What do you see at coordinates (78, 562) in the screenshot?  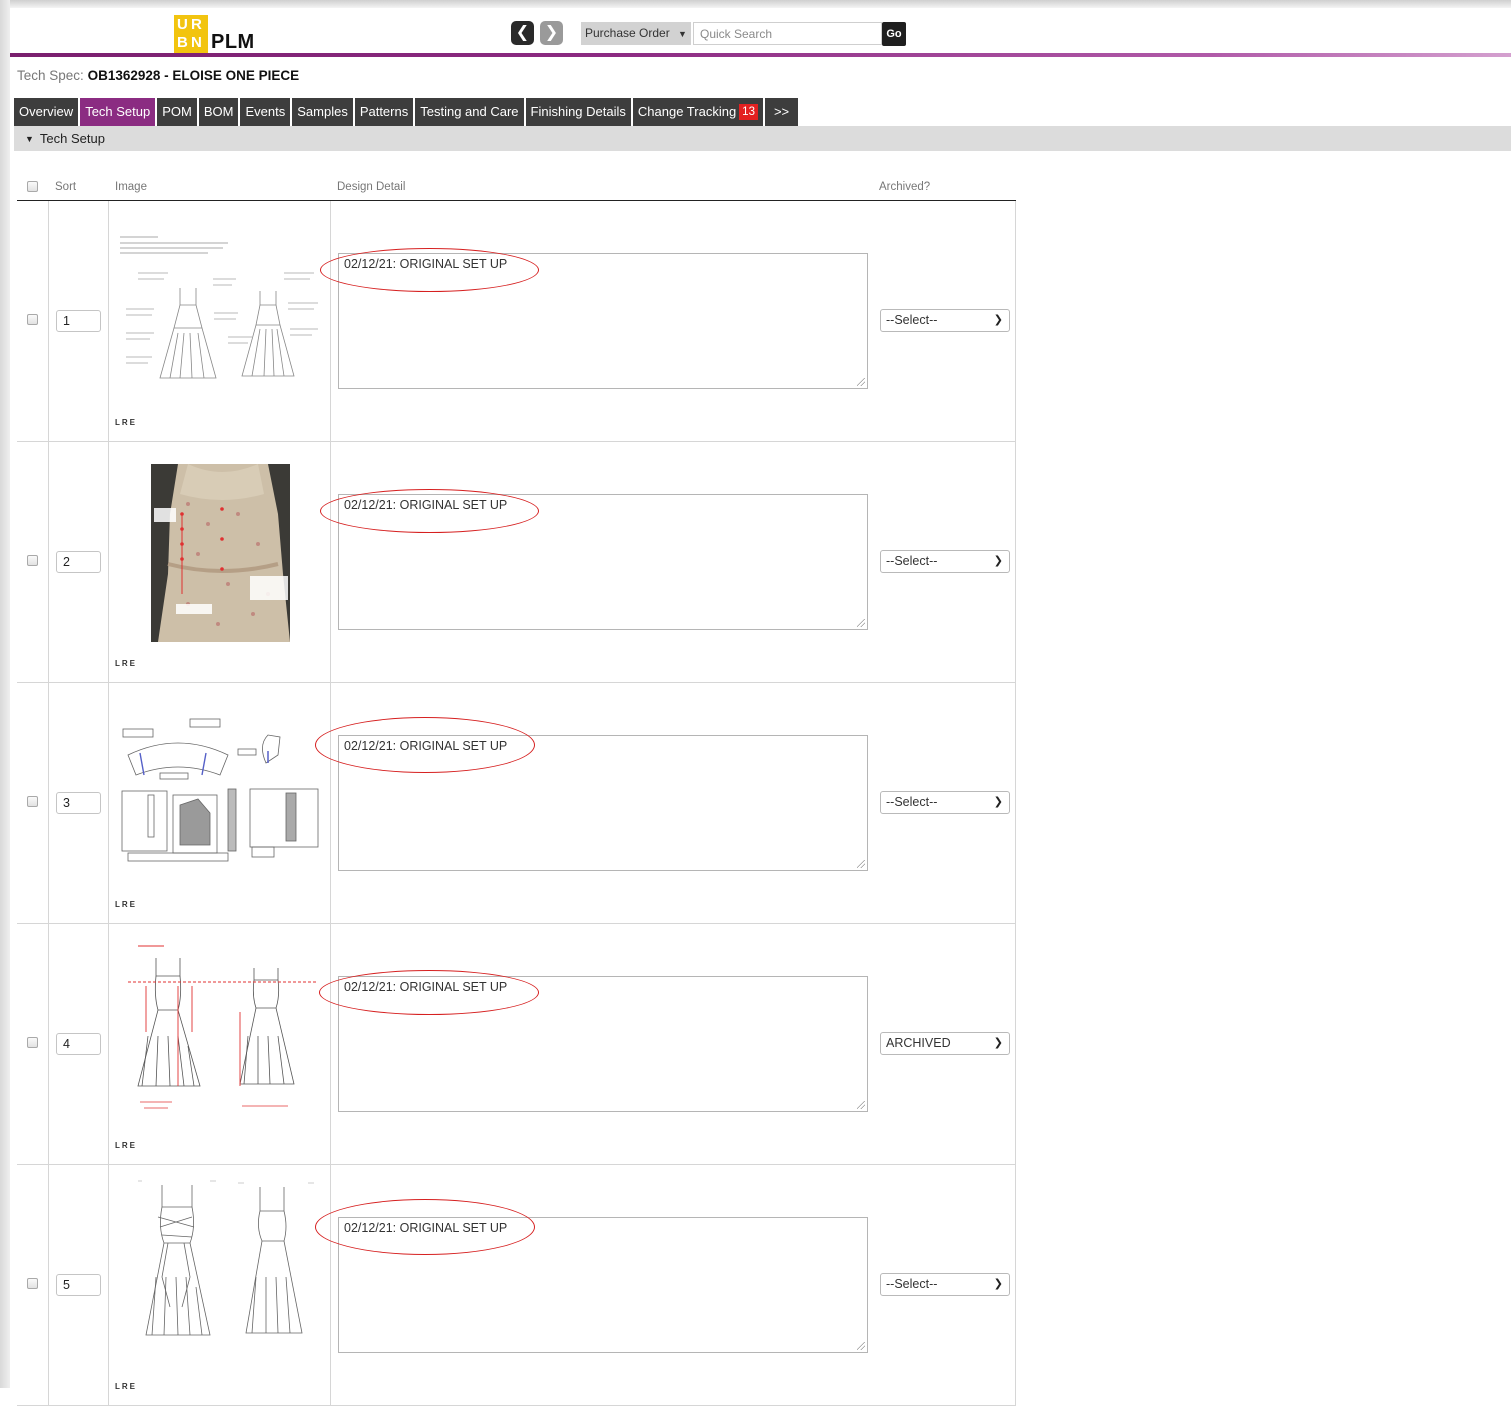 I see `sort-order-input: 2` at bounding box center [78, 562].